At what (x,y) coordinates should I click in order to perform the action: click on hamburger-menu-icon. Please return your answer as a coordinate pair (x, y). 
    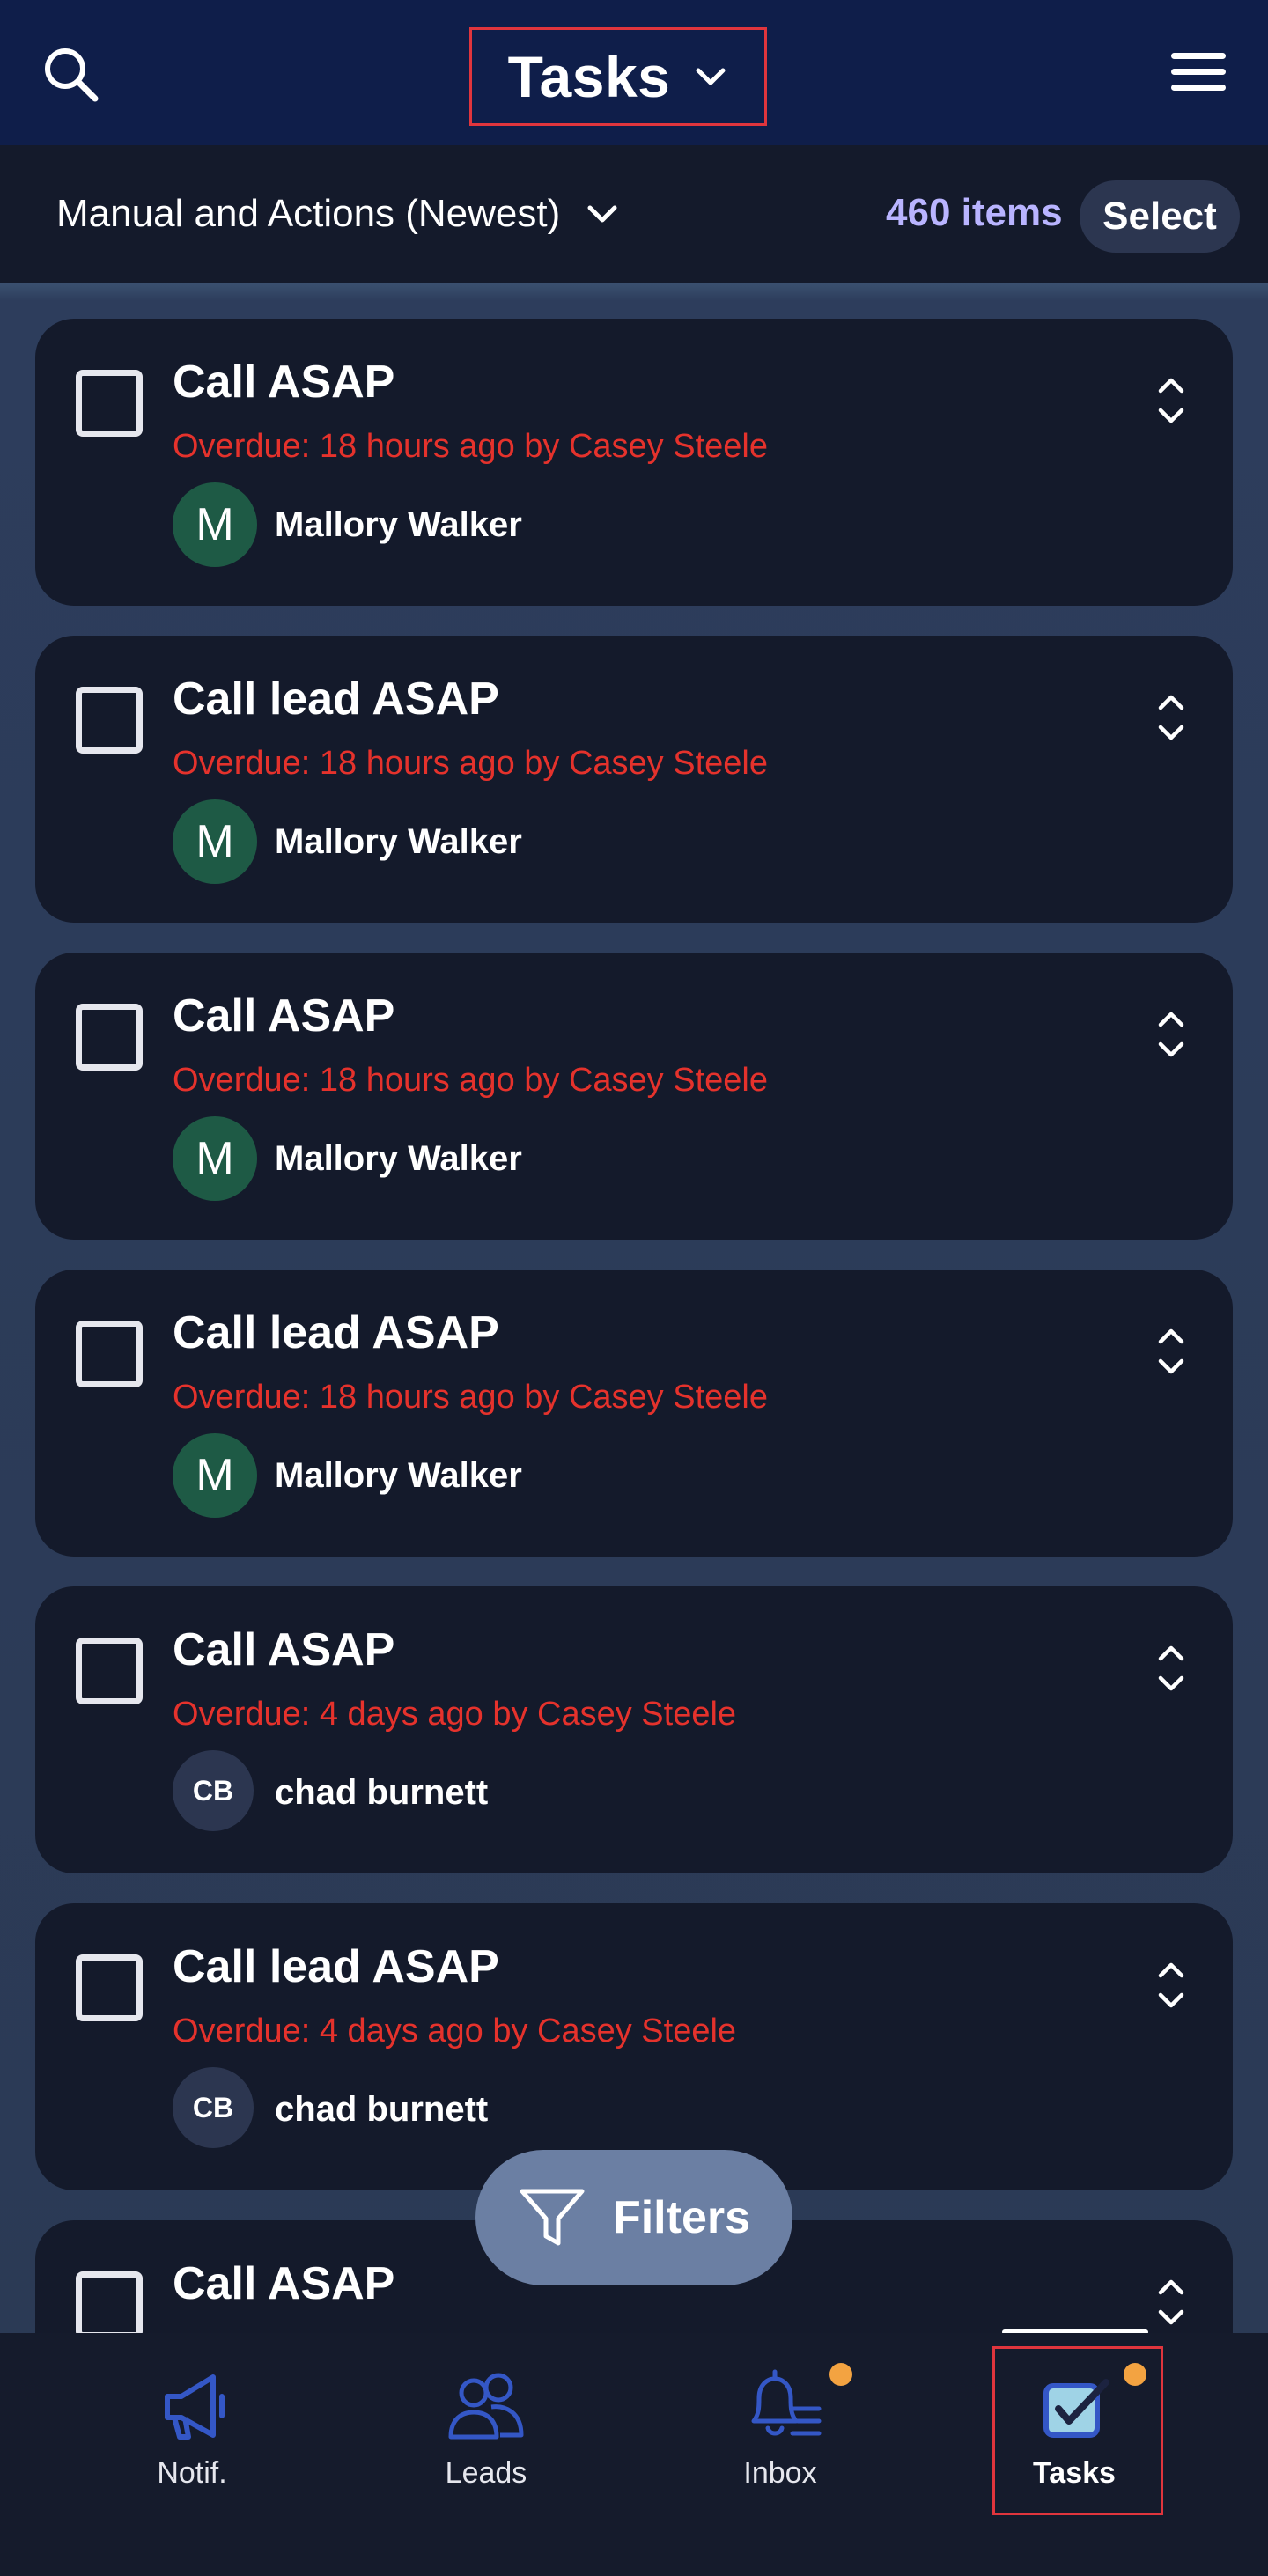
    Looking at the image, I should click on (1198, 72).